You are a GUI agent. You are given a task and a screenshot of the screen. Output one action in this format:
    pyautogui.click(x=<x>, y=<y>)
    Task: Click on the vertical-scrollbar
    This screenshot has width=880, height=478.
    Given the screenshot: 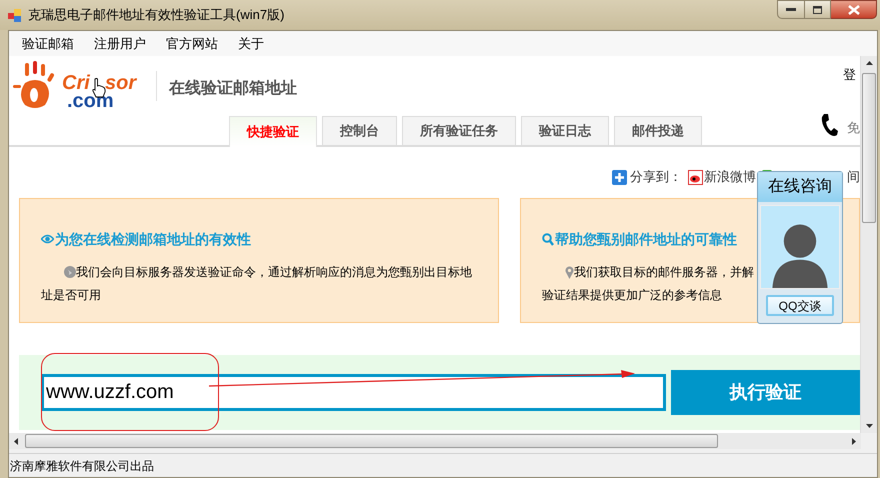 What is the action you would take?
    pyautogui.click(x=868, y=244)
    